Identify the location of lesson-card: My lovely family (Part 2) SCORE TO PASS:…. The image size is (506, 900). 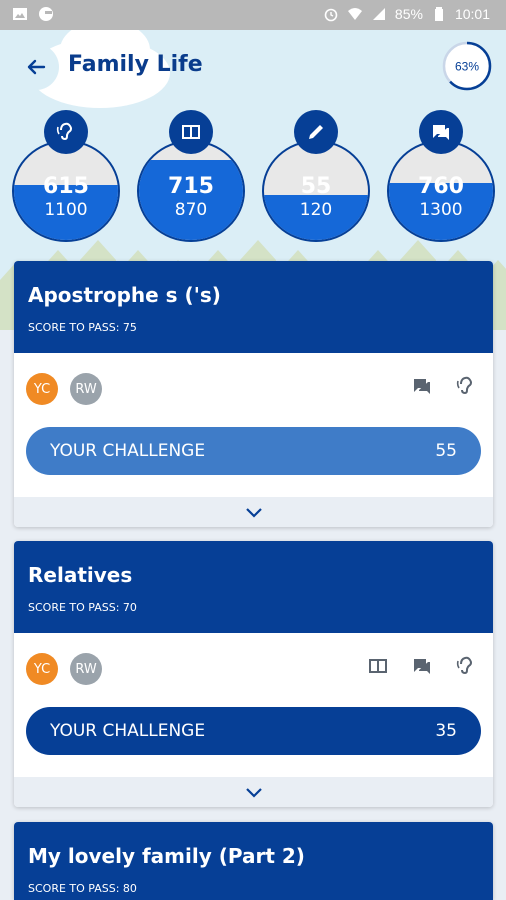
(253, 861).